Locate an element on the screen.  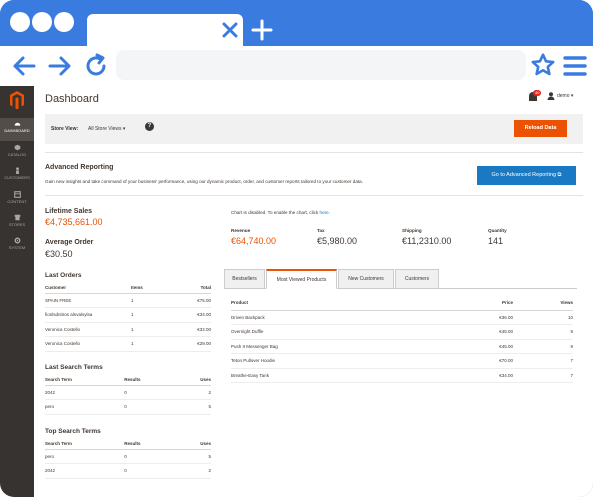
browser-titlebar is located at coordinates (296, 23).